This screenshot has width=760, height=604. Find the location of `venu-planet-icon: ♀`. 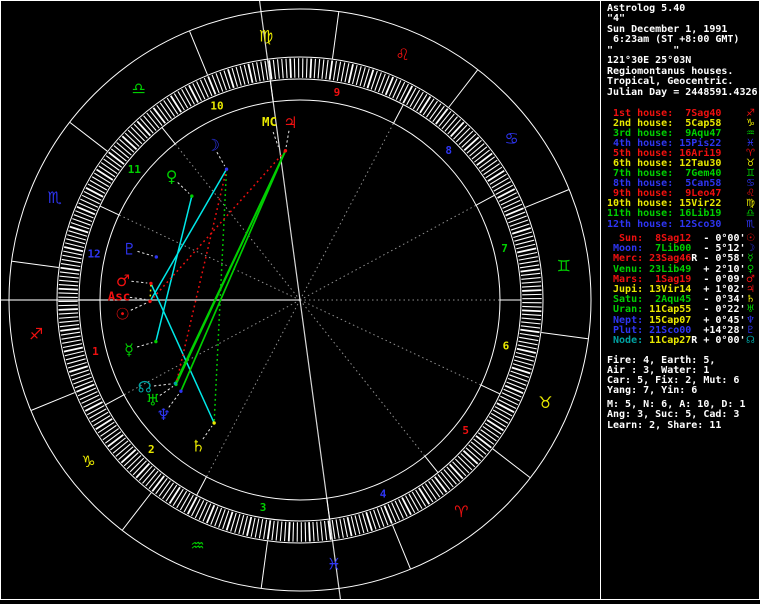

venu-planet-icon: ♀ is located at coordinates (172, 176).